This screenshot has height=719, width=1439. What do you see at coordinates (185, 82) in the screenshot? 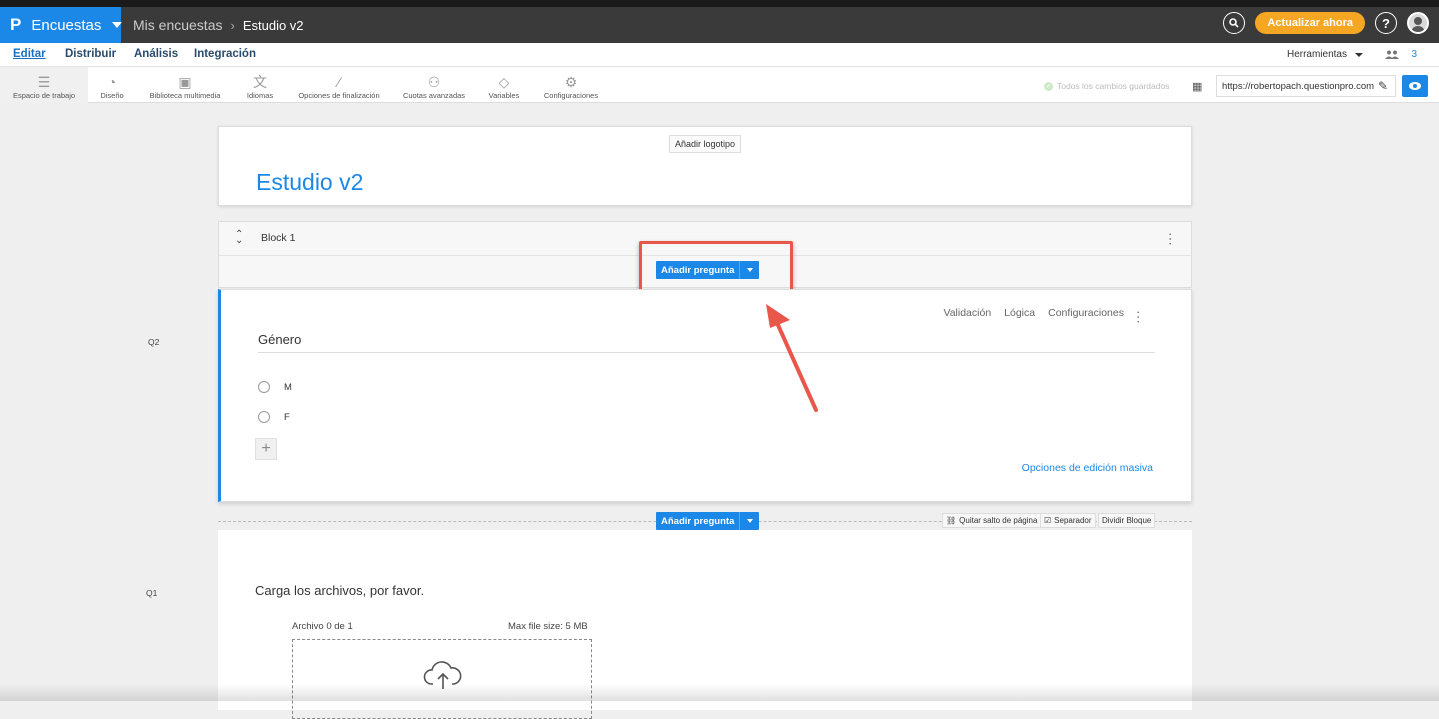
I see `image-icon: ▣` at bounding box center [185, 82].